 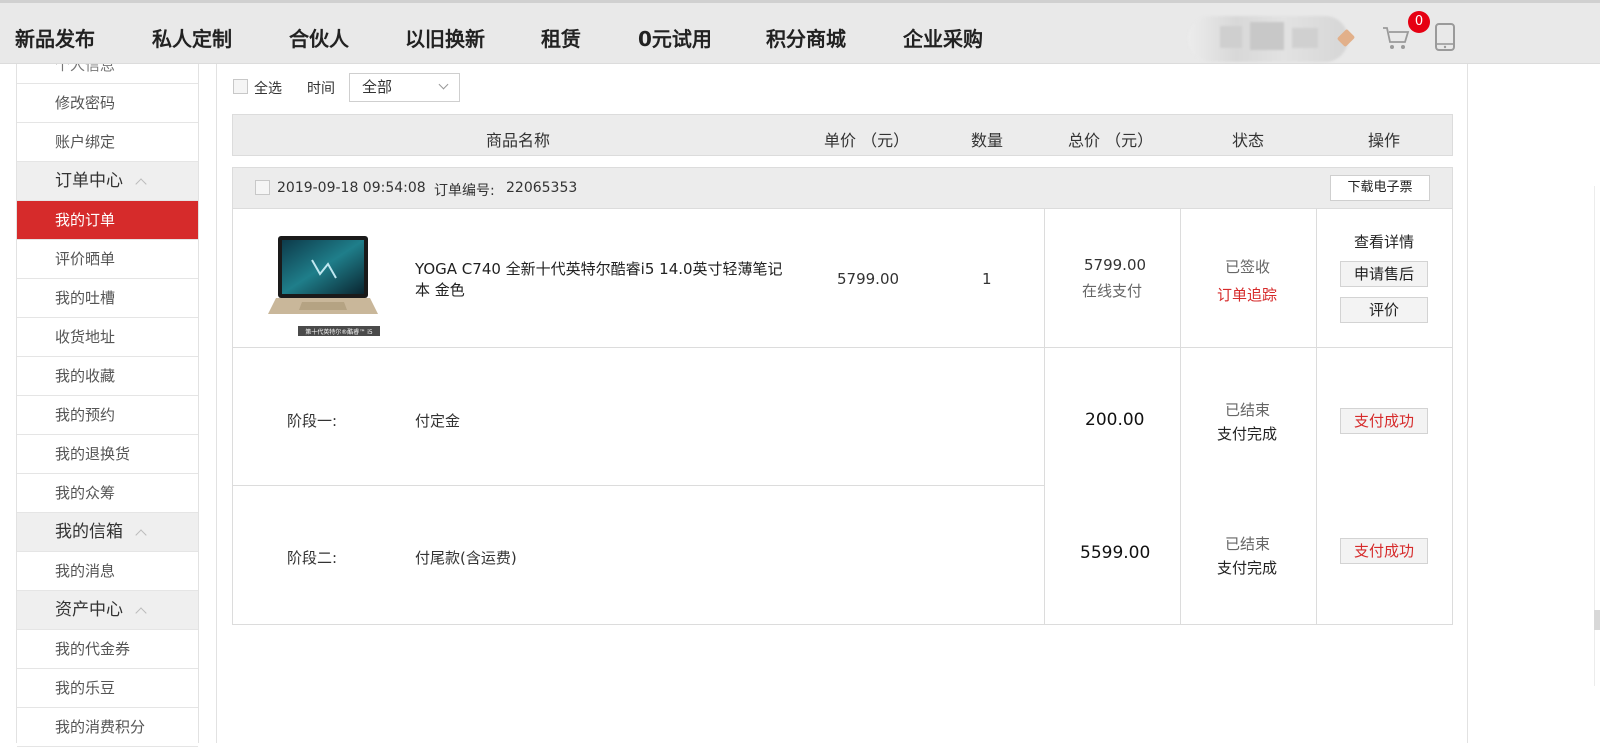 What do you see at coordinates (1467, 403) in the screenshot?
I see `right-divider` at bounding box center [1467, 403].